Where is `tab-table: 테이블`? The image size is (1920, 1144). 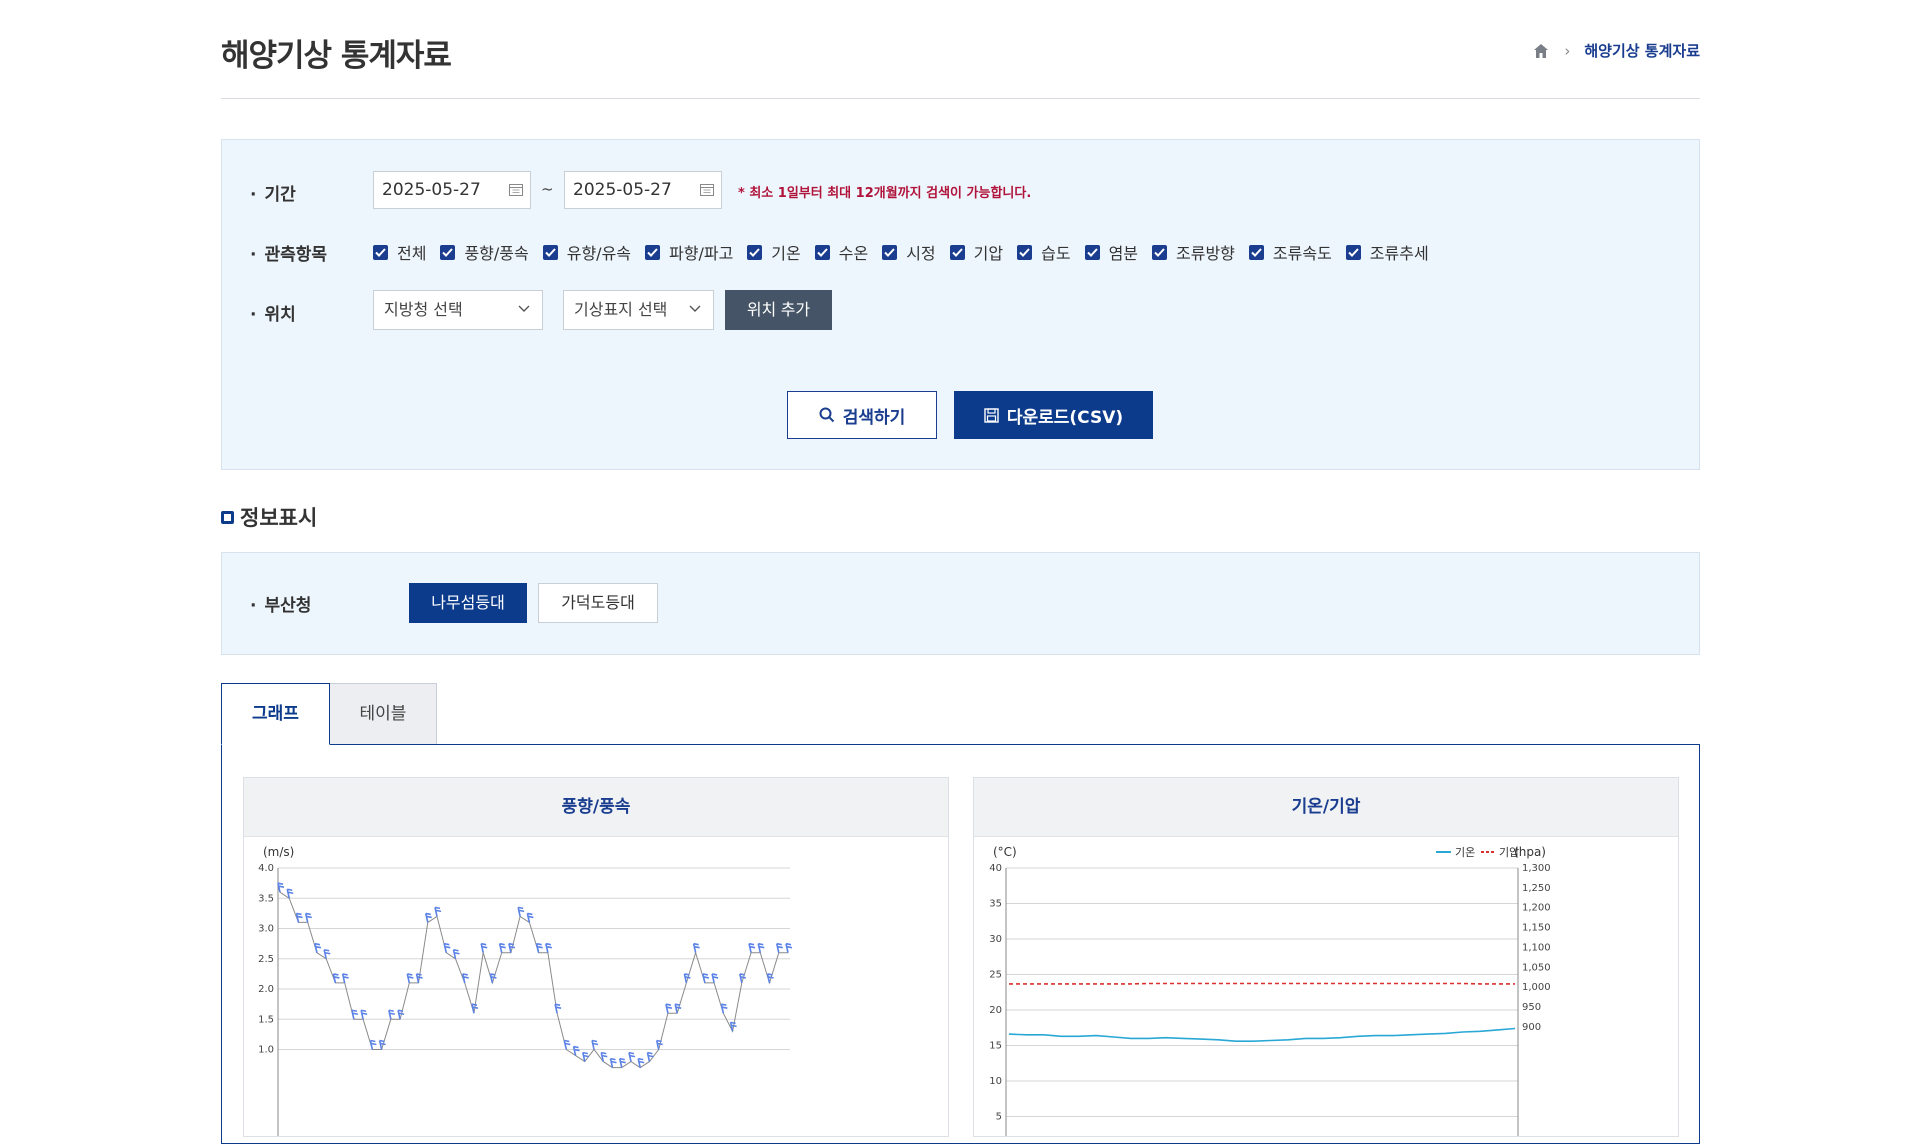
tab-table: 테이블 is located at coordinates (383, 714).